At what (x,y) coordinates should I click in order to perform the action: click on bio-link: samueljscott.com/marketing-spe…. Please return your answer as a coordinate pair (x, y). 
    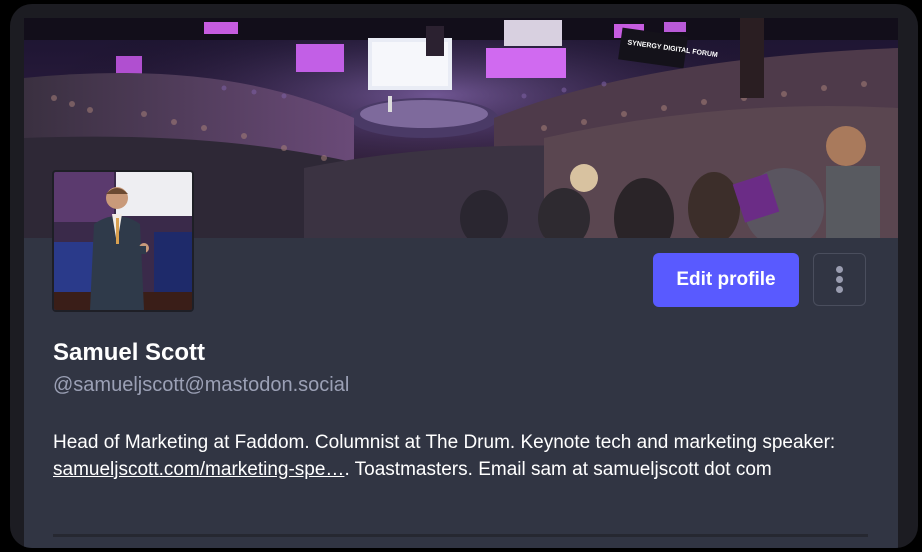
    Looking at the image, I should click on (198, 469).